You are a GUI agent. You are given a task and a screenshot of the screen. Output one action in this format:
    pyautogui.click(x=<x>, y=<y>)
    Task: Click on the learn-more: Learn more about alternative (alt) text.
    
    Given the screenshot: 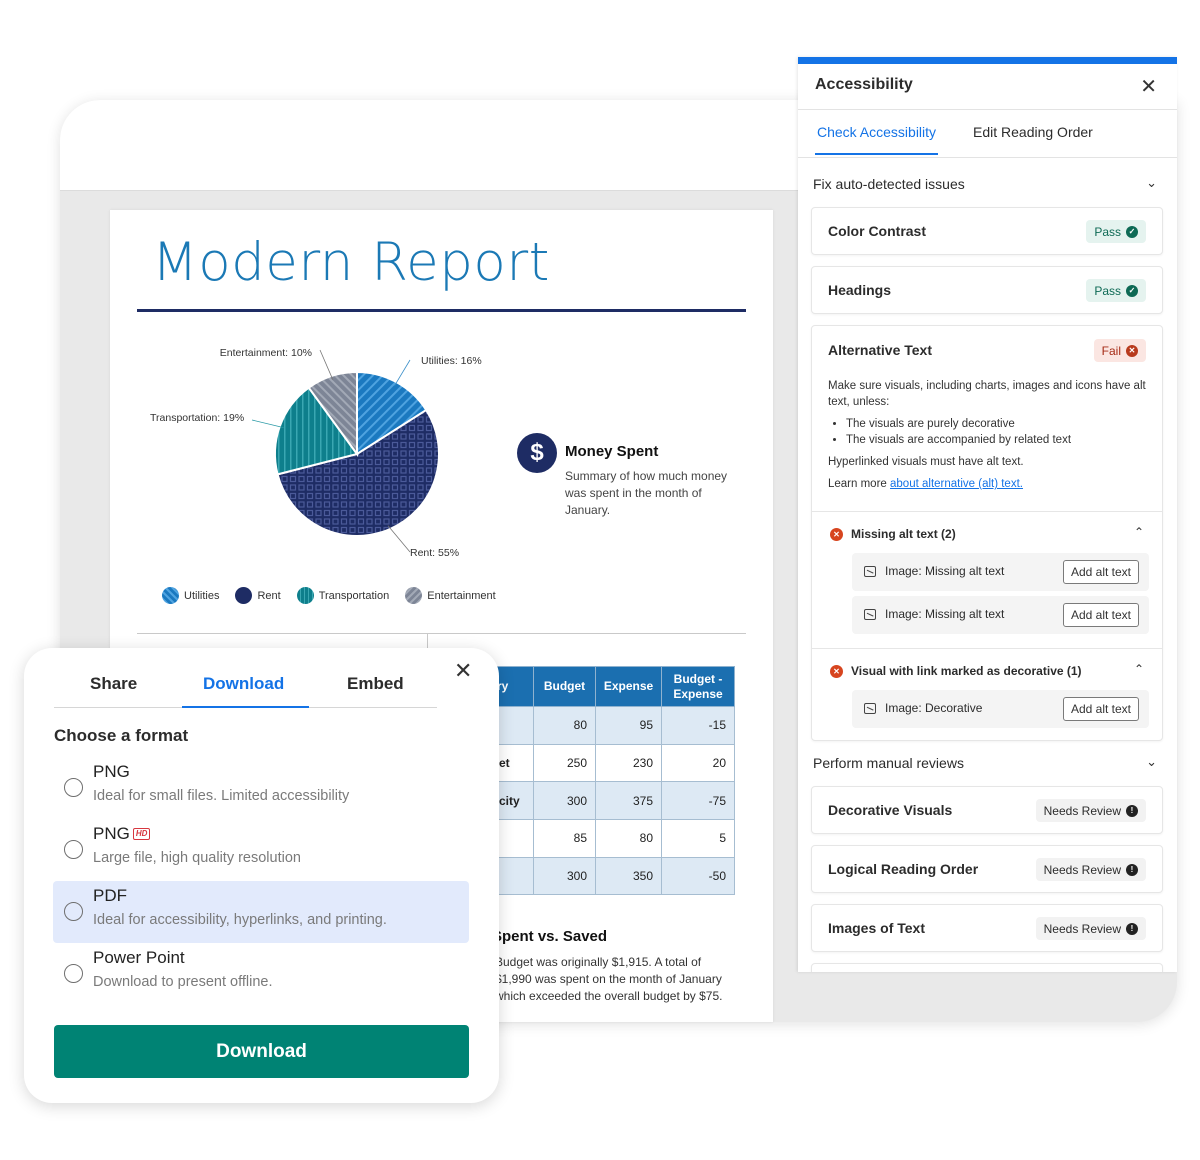 What is the action you would take?
    pyautogui.click(x=988, y=484)
    